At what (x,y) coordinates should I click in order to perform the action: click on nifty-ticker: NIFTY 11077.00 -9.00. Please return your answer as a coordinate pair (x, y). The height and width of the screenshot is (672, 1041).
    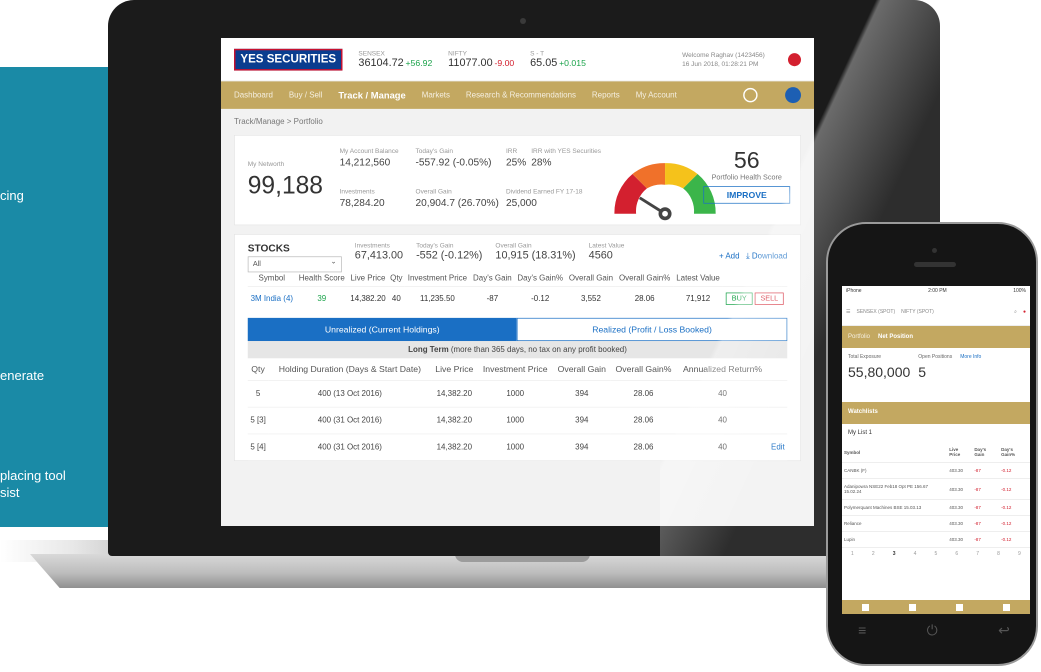
    Looking at the image, I should click on (481, 60).